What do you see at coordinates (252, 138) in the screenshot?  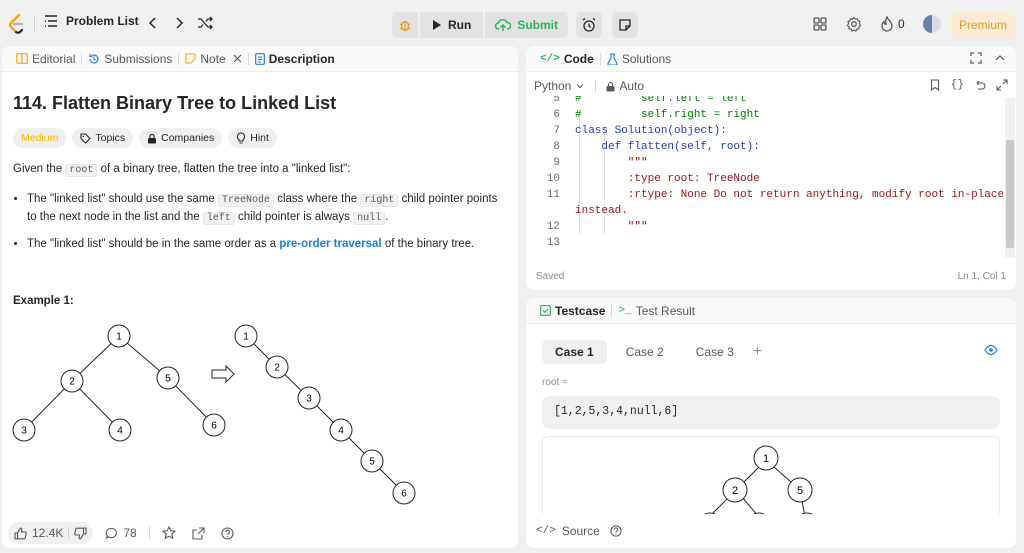 I see `hint-tag: Hint` at bounding box center [252, 138].